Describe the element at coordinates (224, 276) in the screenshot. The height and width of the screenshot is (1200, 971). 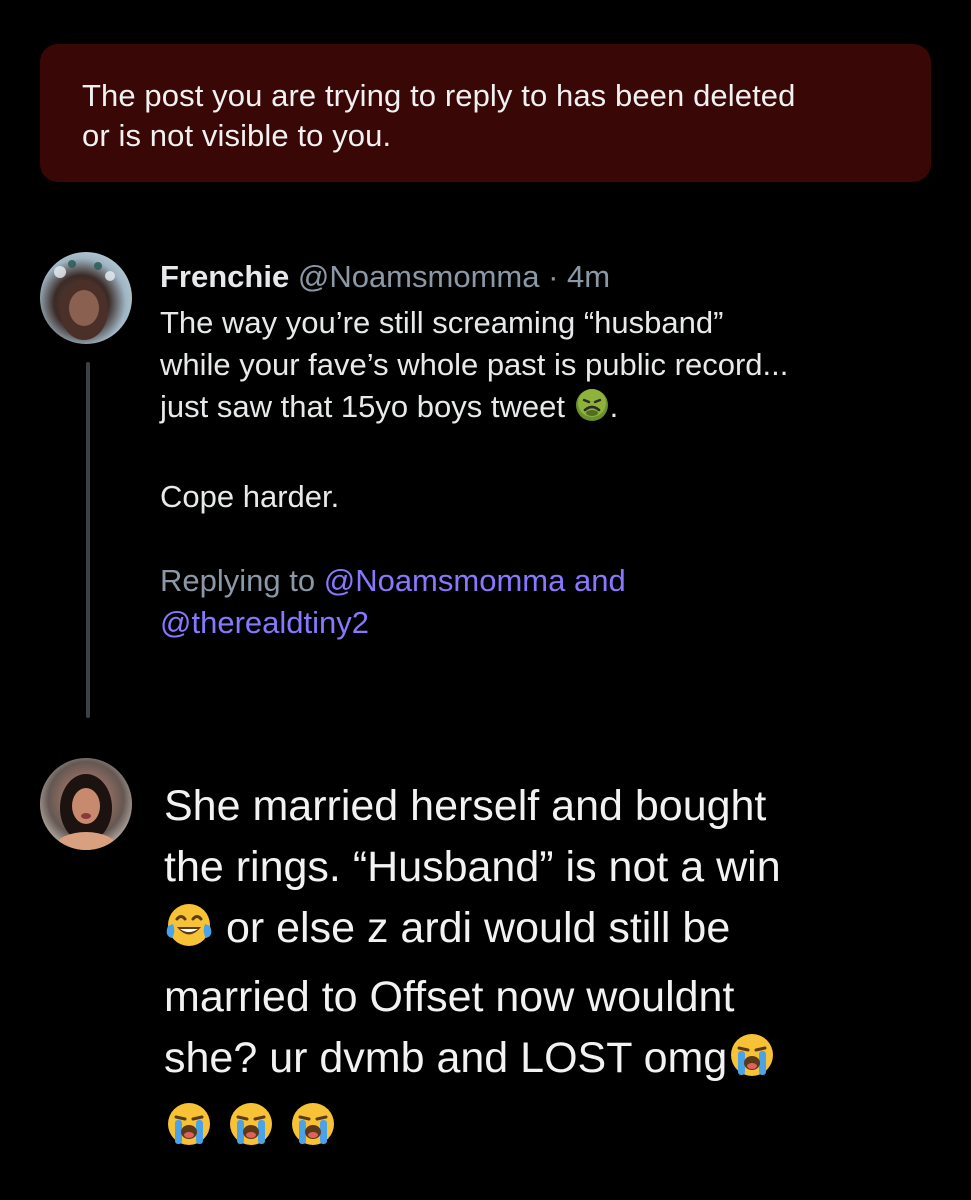
I see `display-name: Frenchie` at that location.